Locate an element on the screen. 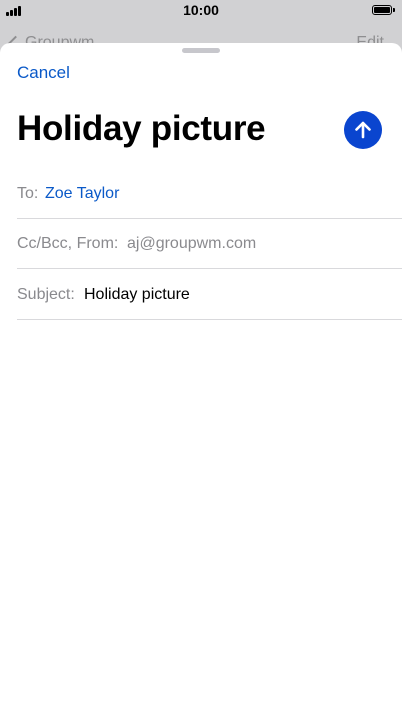 The height and width of the screenshot is (715, 402). to-recipient: Zoe Taylor is located at coordinates (82, 194).